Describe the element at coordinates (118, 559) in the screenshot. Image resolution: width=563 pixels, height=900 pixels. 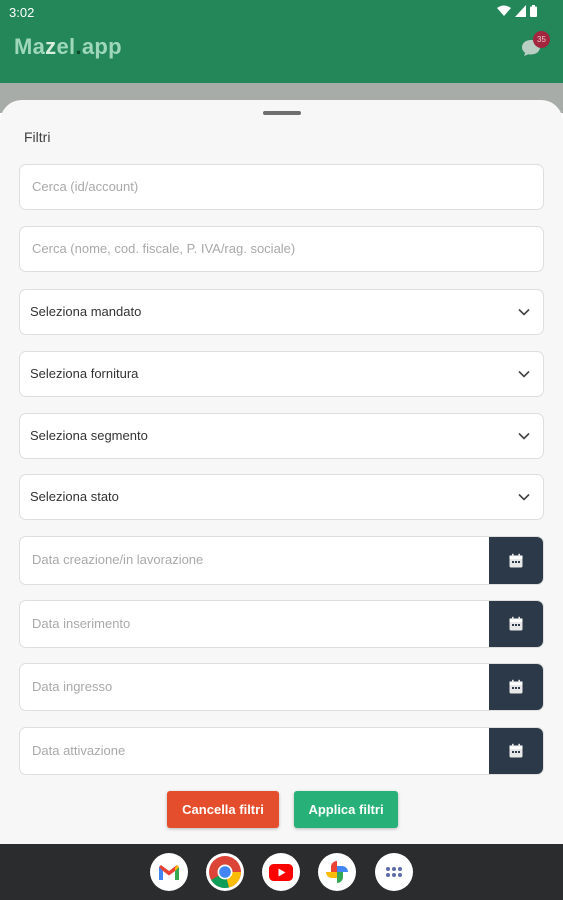
I see `date-creazione-placeholder: Data creazione/in lavorazione` at that location.